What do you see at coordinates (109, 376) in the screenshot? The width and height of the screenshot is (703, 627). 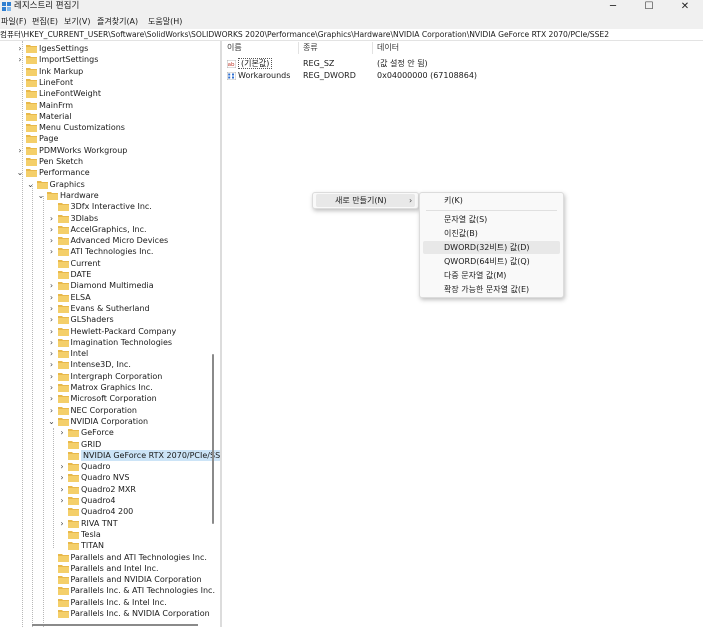 I see `tree-node: › Intergraph Corporation` at bounding box center [109, 376].